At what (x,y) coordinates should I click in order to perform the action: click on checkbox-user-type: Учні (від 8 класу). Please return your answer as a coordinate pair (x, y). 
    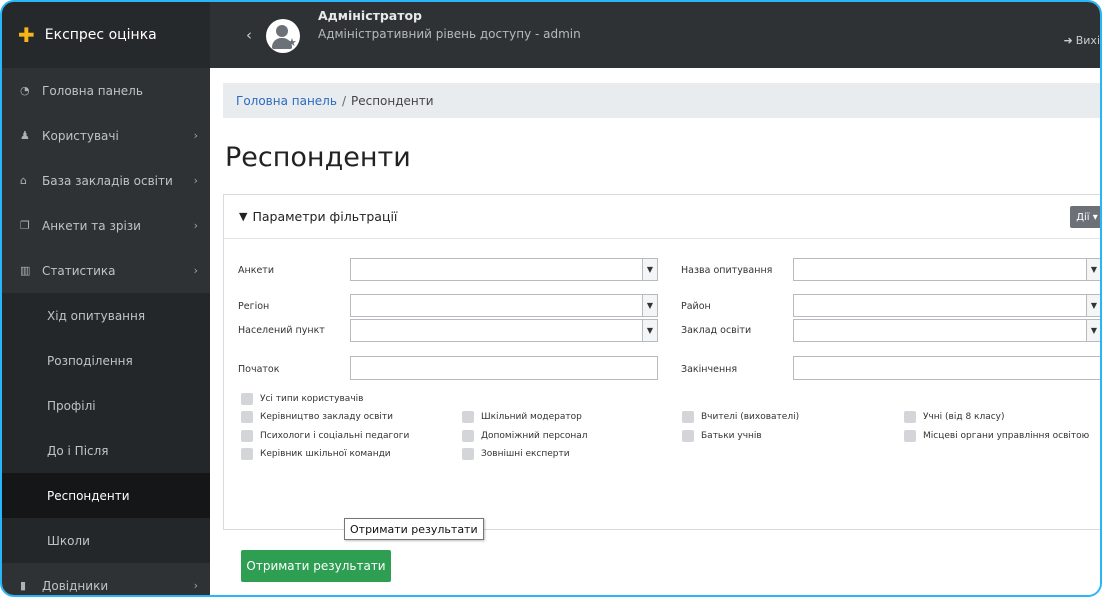
    Looking at the image, I should click on (954, 417).